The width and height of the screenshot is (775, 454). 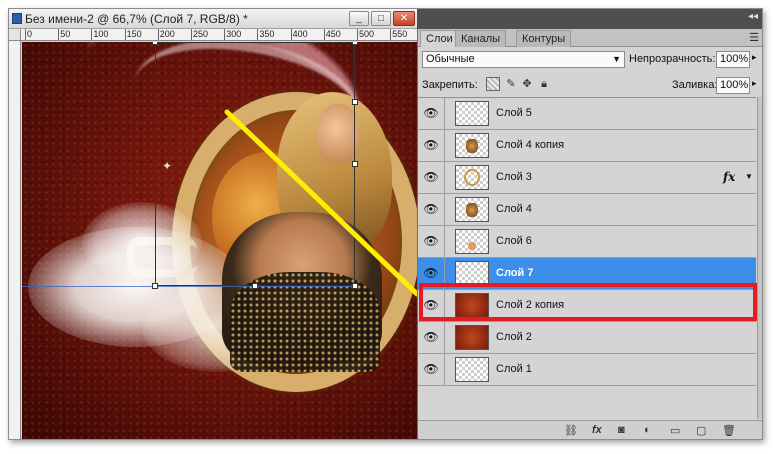 What do you see at coordinates (355, 286) in the screenshot?
I see `transform-handle-bottom-right` at bounding box center [355, 286].